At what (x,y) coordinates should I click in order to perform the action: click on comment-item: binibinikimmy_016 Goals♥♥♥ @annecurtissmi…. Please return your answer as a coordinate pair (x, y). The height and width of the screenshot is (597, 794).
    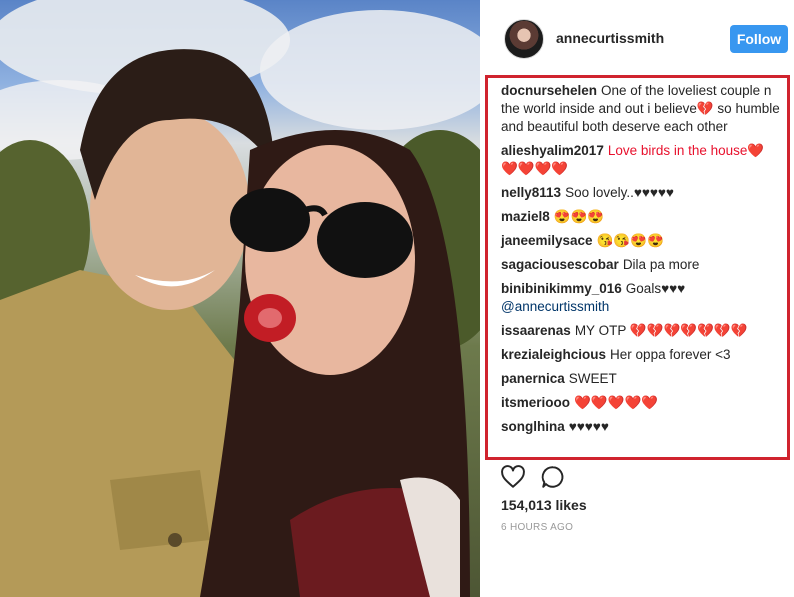
    Looking at the image, I should click on (641, 298).